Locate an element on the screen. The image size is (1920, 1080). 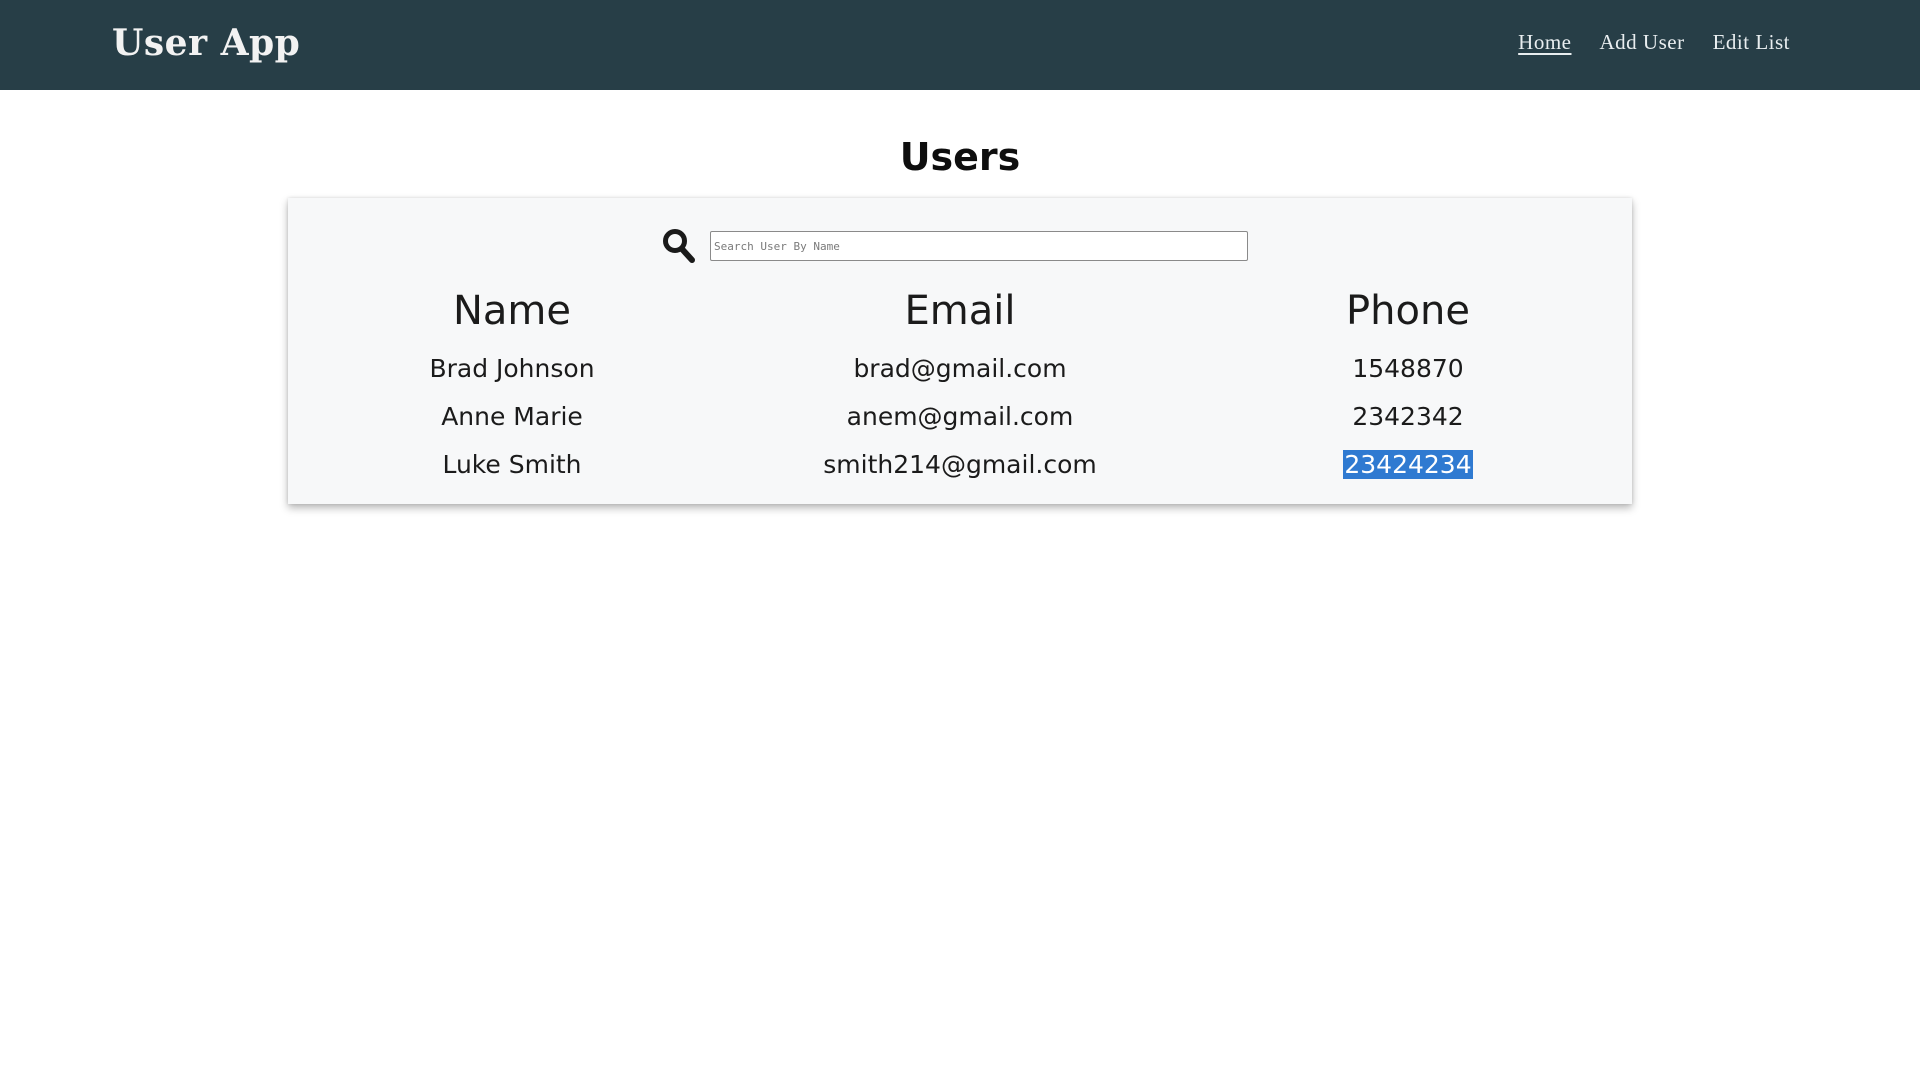
selected-text-highlight: 23424234 is located at coordinates (1408, 464).